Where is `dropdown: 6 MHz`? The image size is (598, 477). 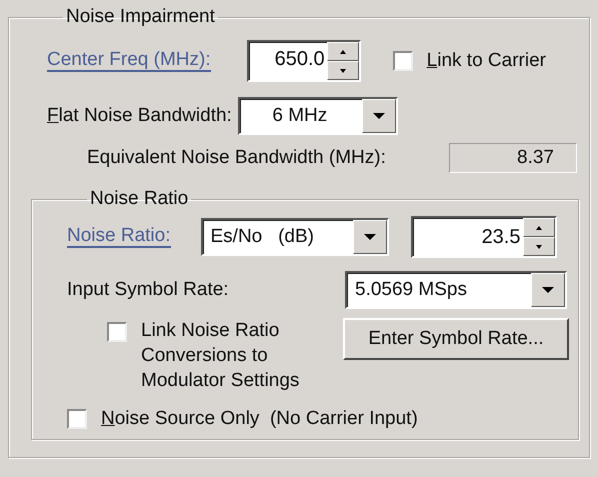 dropdown: 6 MHz is located at coordinates (318, 116).